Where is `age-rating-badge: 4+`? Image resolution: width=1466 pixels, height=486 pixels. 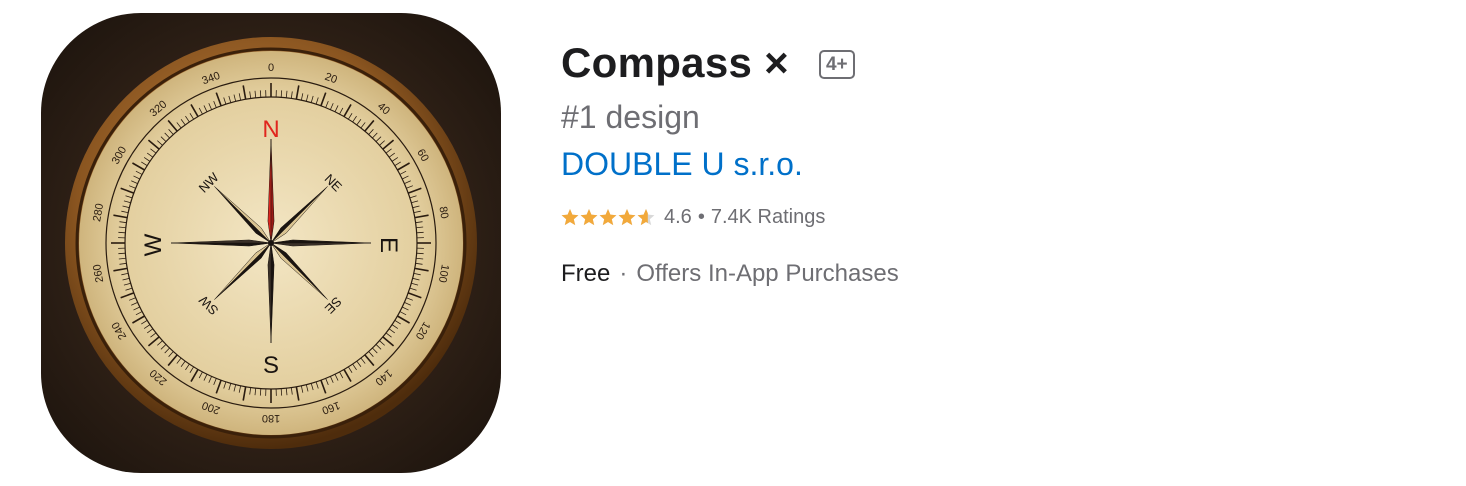 age-rating-badge: 4+ is located at coordinates (836, 64).